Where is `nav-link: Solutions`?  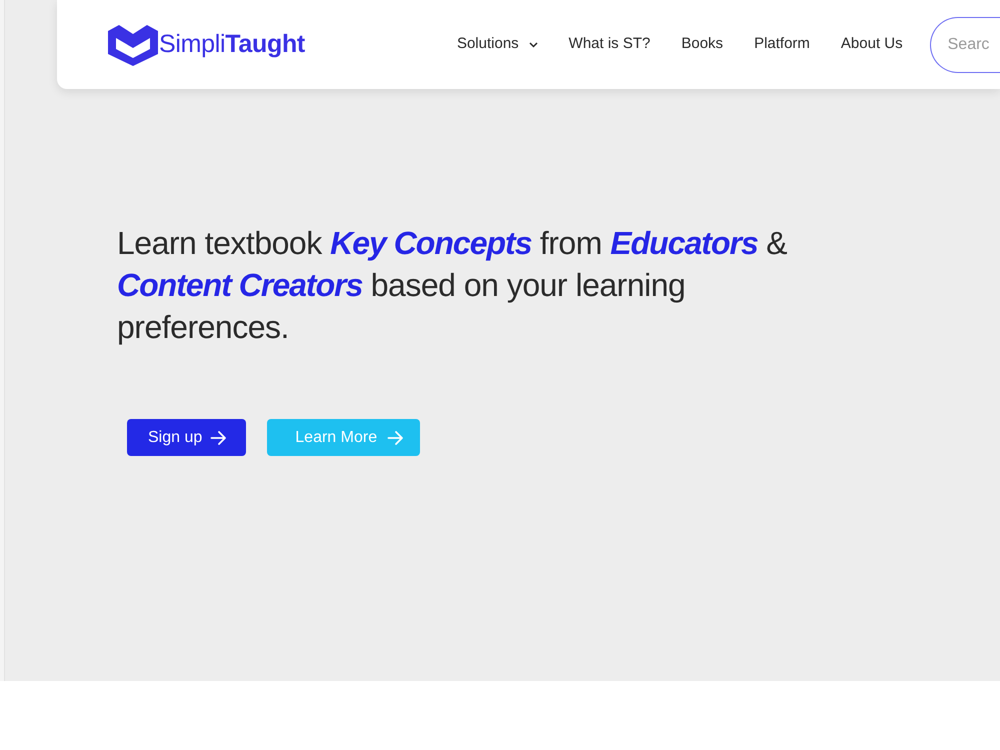
nav-link: Solutions is located at coordinates (497, 44).